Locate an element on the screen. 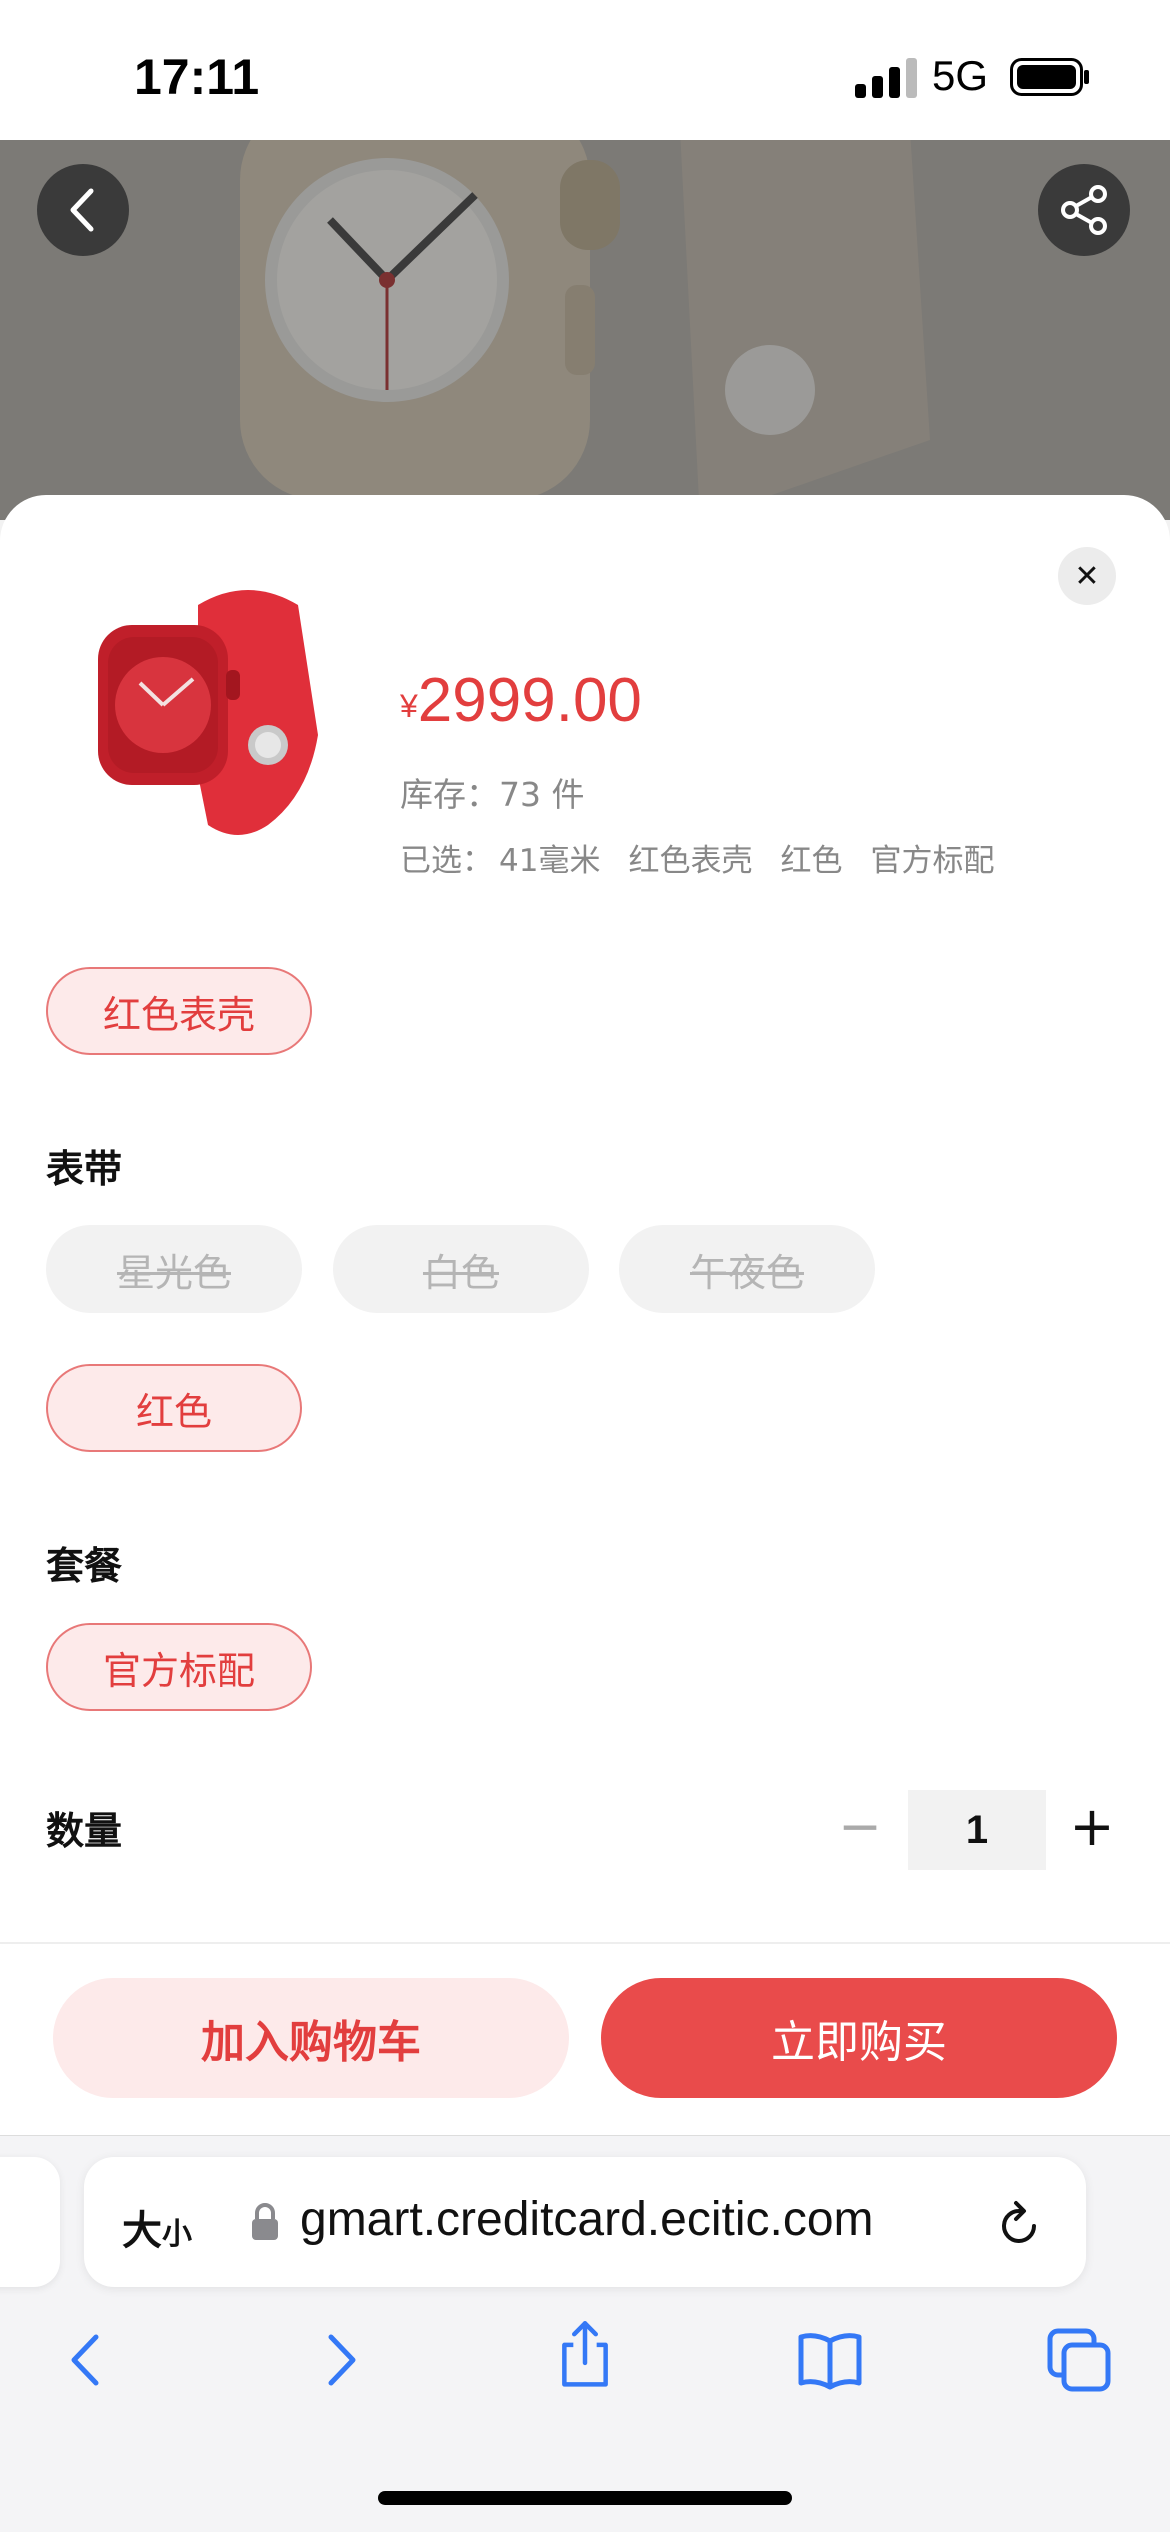  network-label: 5G is located at coordinates (960, 75).